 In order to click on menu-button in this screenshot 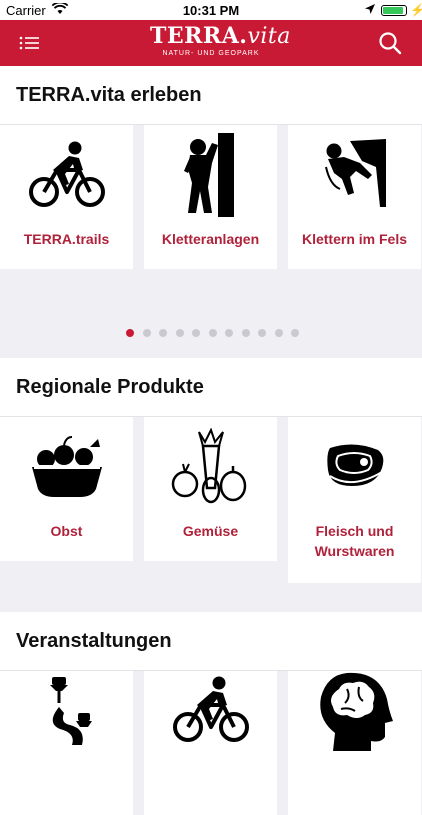, I will do `click(30, 43)`.